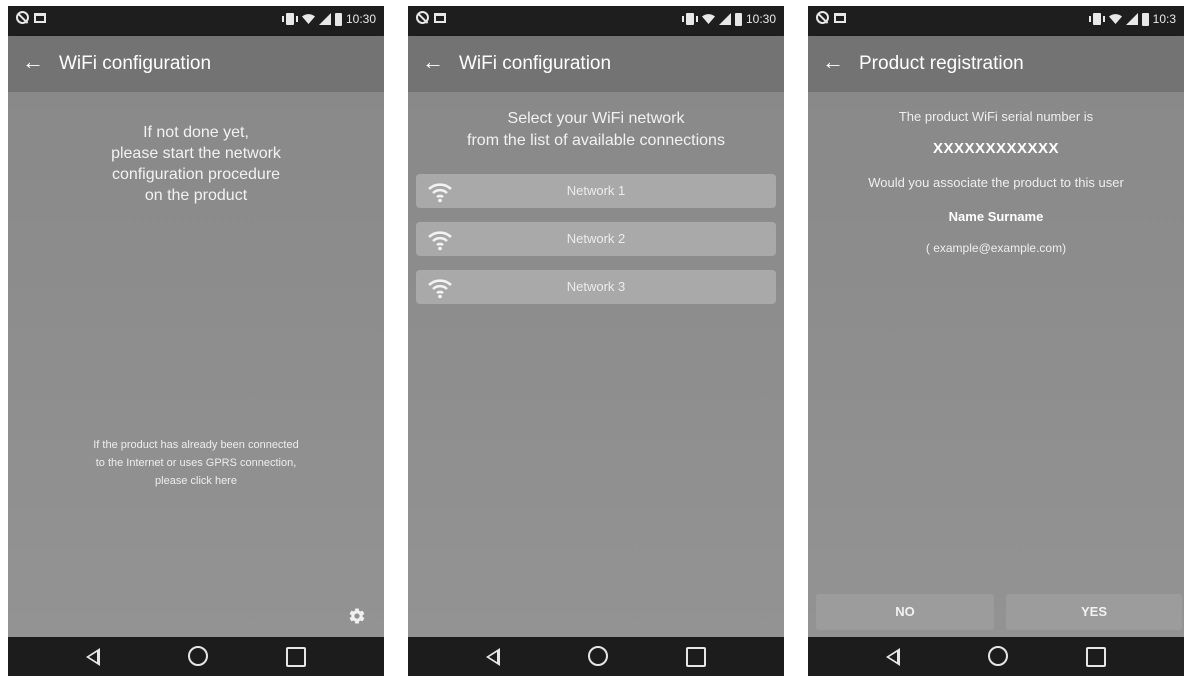 This screenshot has height=682, width=1192. Describe the element at coordinates (1164, 19) in the screenshot. I see `status-time: 10:3` at that location.